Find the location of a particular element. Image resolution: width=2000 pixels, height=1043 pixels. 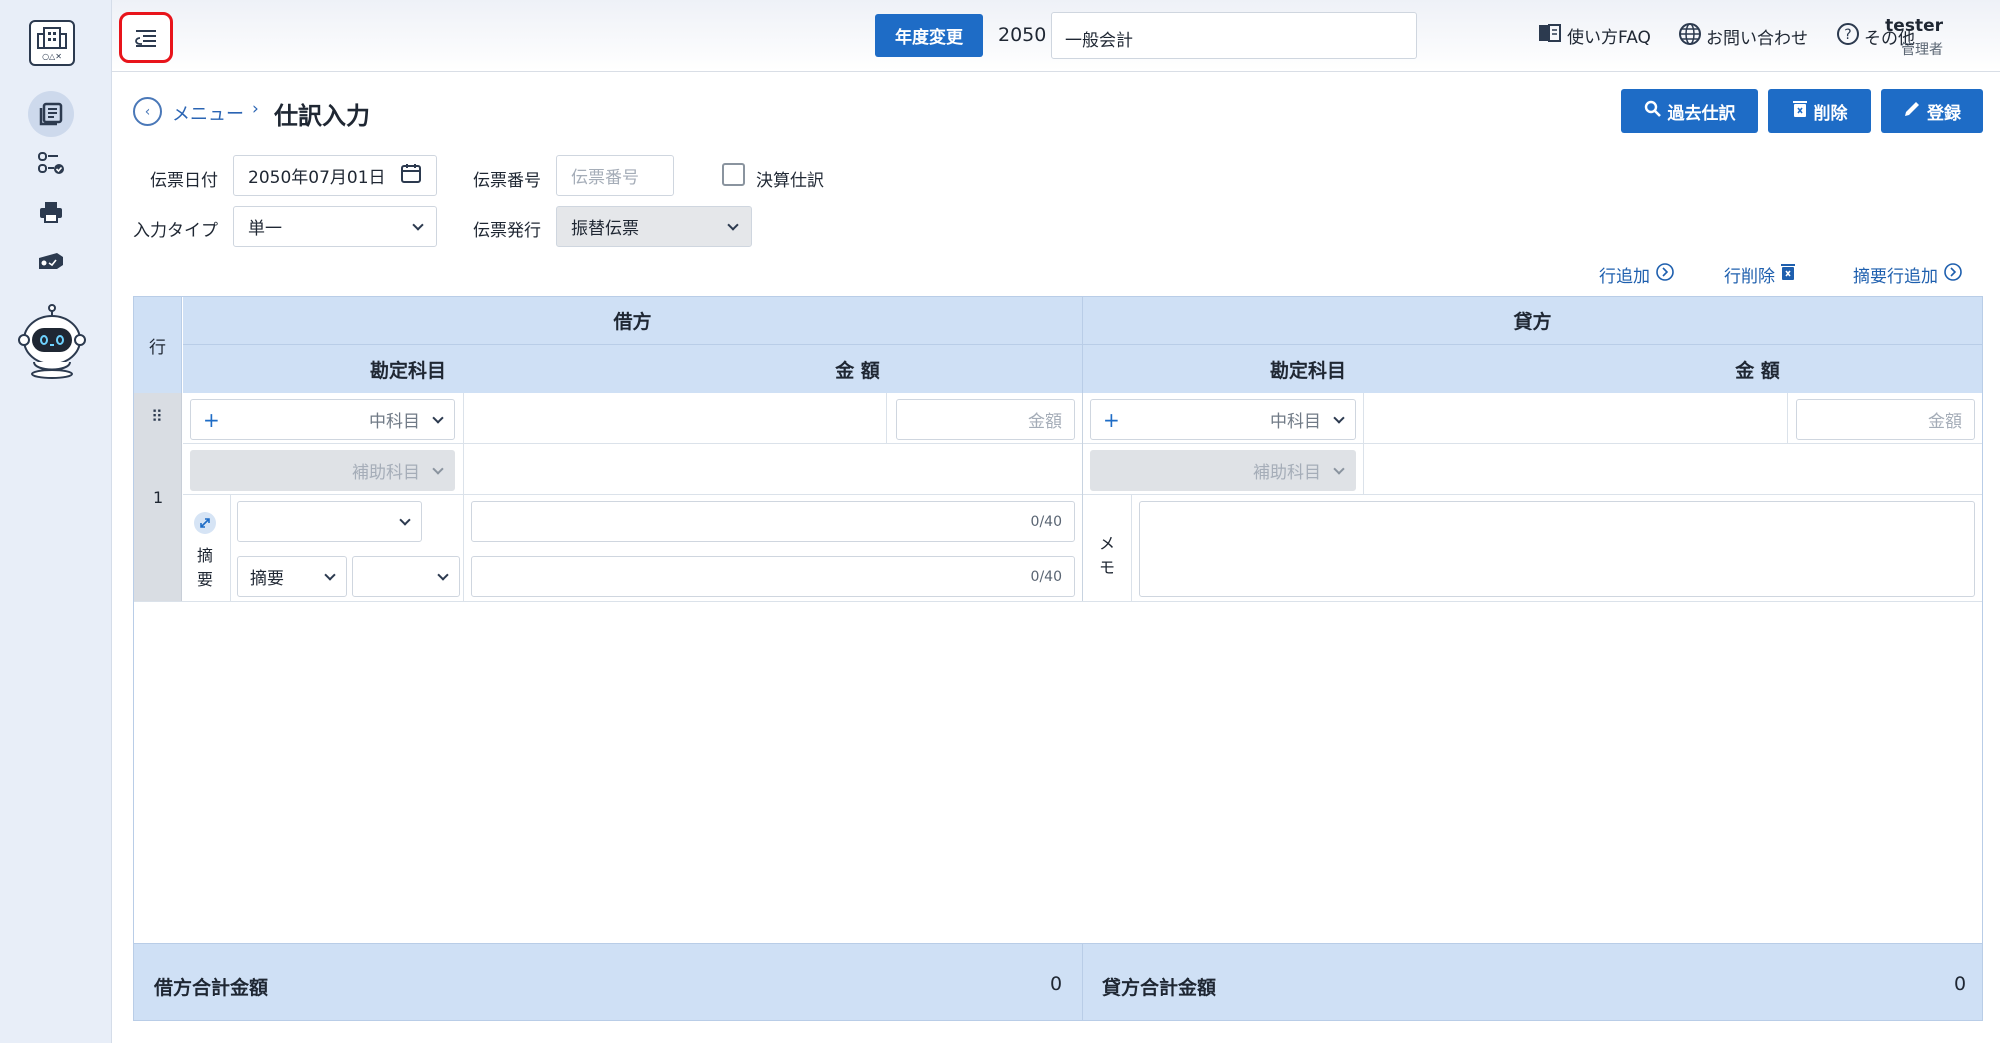

globe-icon is located at coordinates (1690, 36).